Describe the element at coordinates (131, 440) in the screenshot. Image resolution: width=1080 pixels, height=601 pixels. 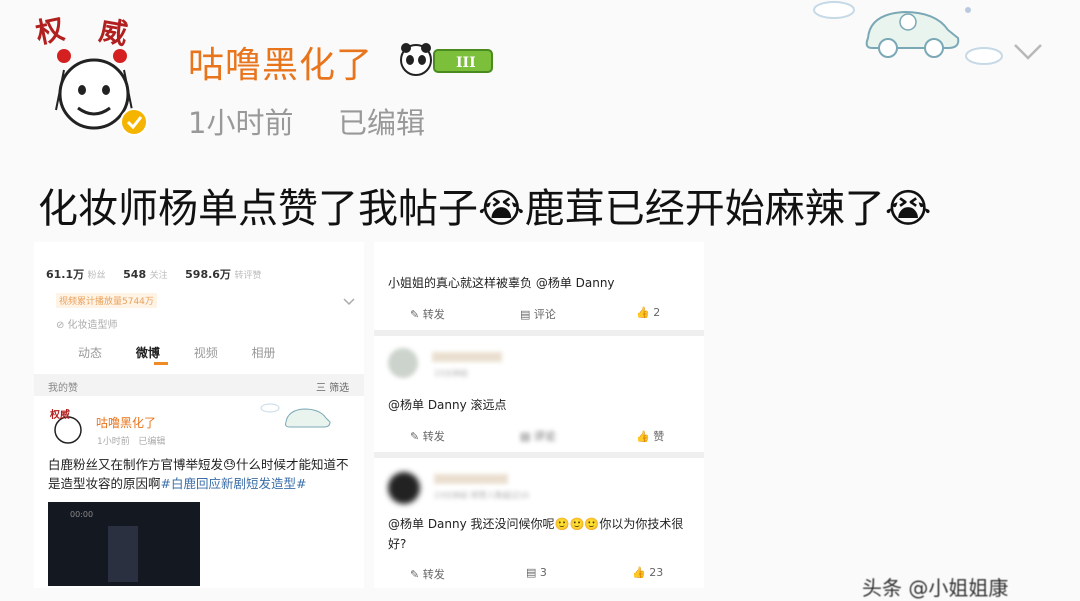
I see `mini-post-meta: 1小时前 已编辑` at that location.